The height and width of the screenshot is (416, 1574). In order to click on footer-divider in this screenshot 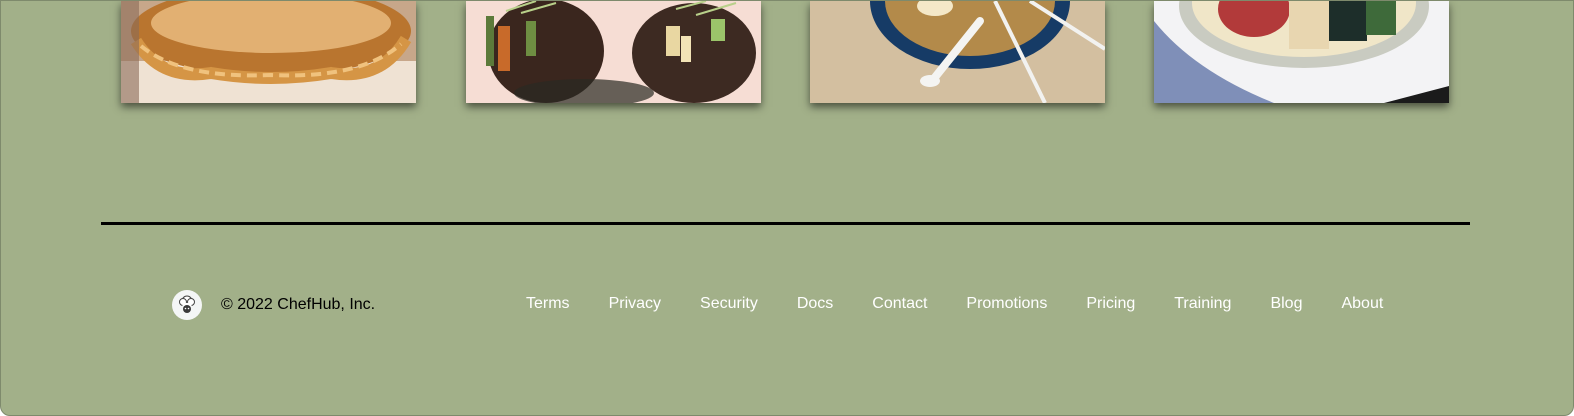, I will do `click(785, 223)`.